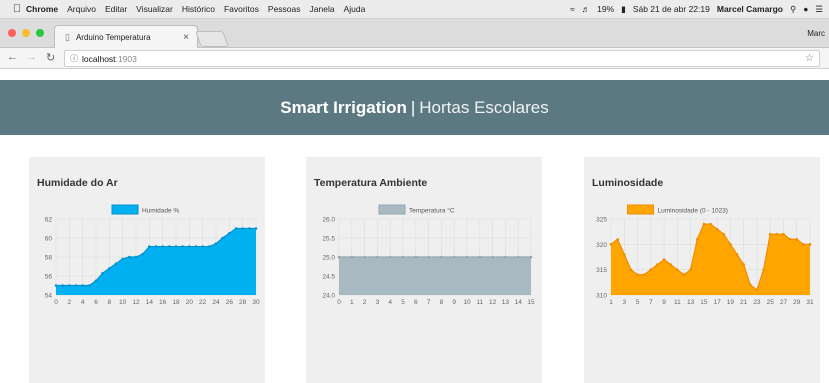 The height and width of the screenshot is (383, 829). I want to click on y-tick-label: 54, so click(49, 296).